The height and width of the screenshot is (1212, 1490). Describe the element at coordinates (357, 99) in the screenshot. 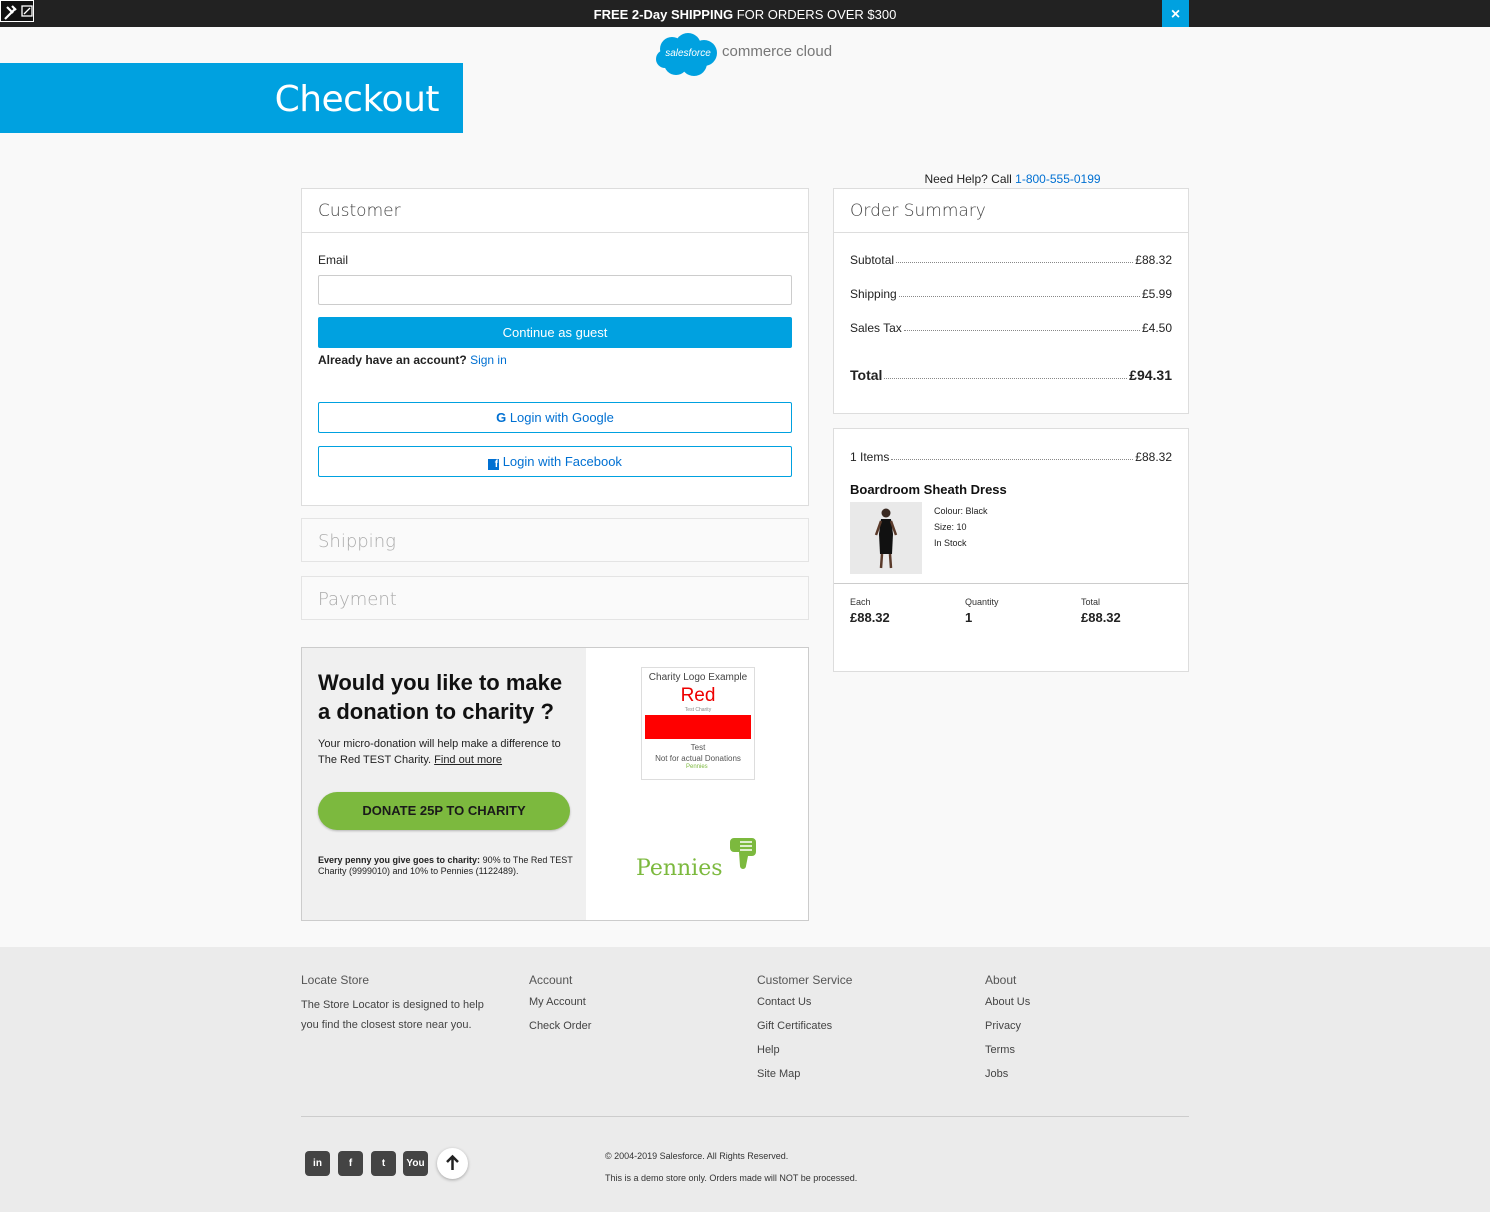

I see `page-title: Checkout` at that location.